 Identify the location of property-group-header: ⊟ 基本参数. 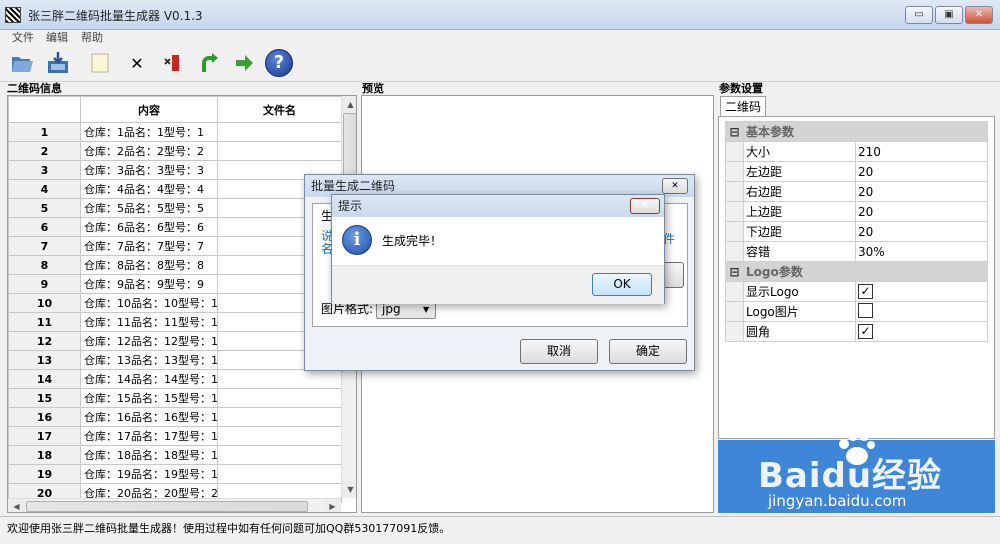
(857, 131).